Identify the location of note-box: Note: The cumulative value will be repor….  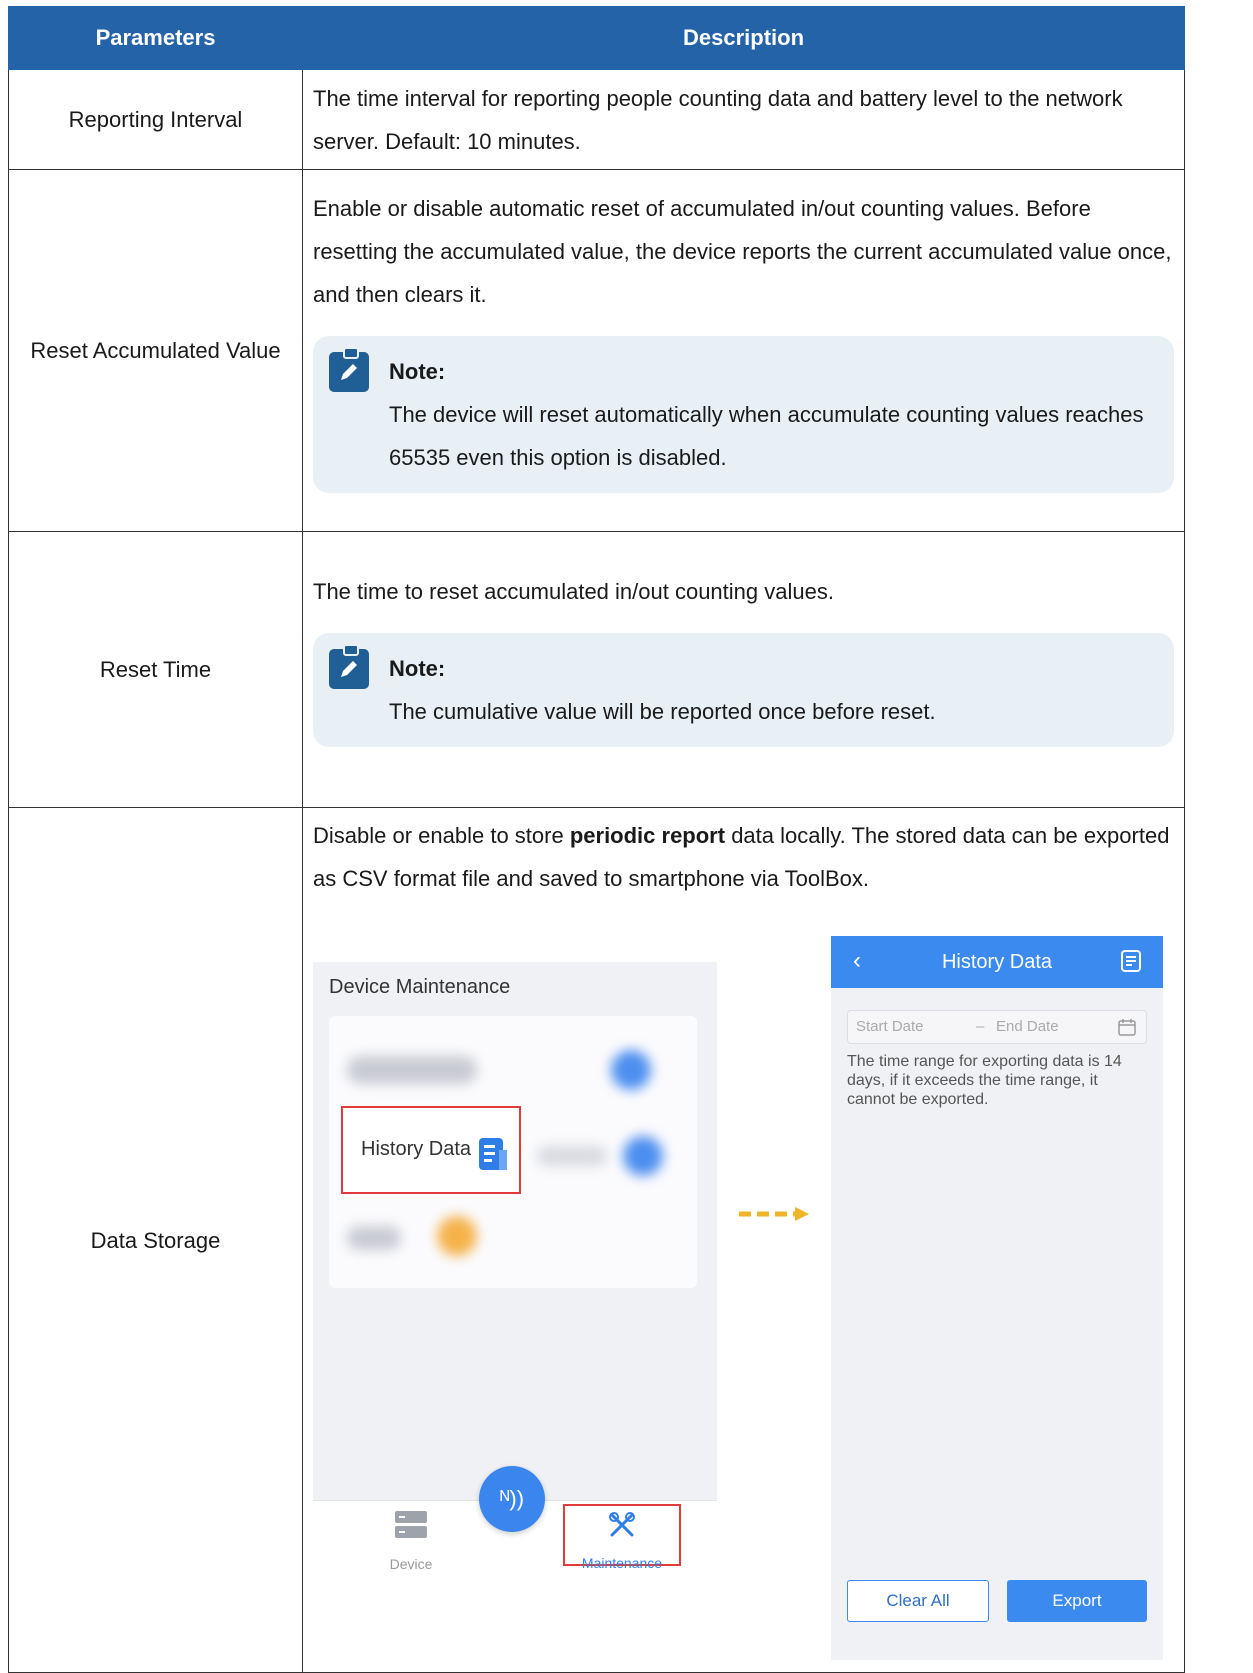
(743, 690).